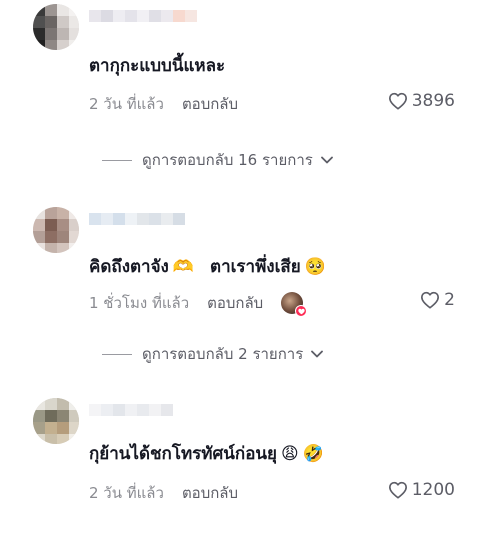 The height and width of the screenshot is (537, 495). What do you see at coordinates (433, 101) in the screenshot?
I see `like-count: 3896` at bounding box center [433, 101].